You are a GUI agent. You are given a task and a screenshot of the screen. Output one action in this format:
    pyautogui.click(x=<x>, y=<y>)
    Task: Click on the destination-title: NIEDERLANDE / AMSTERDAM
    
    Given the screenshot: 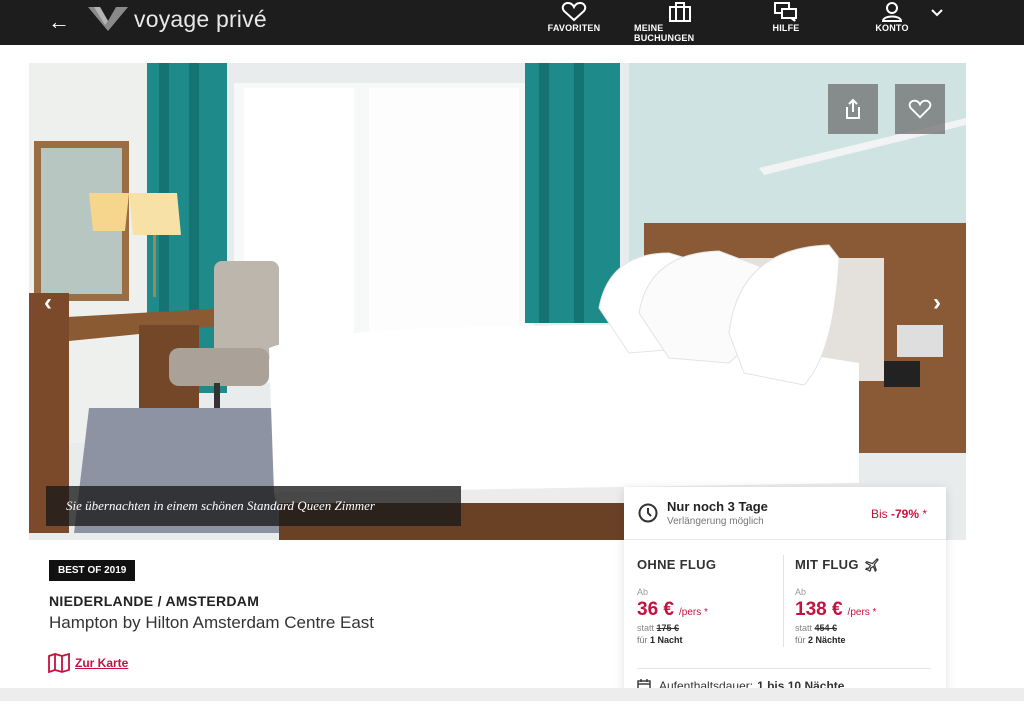 What is the action you would take?
    pyautogui.click(x=154, y=601)
    